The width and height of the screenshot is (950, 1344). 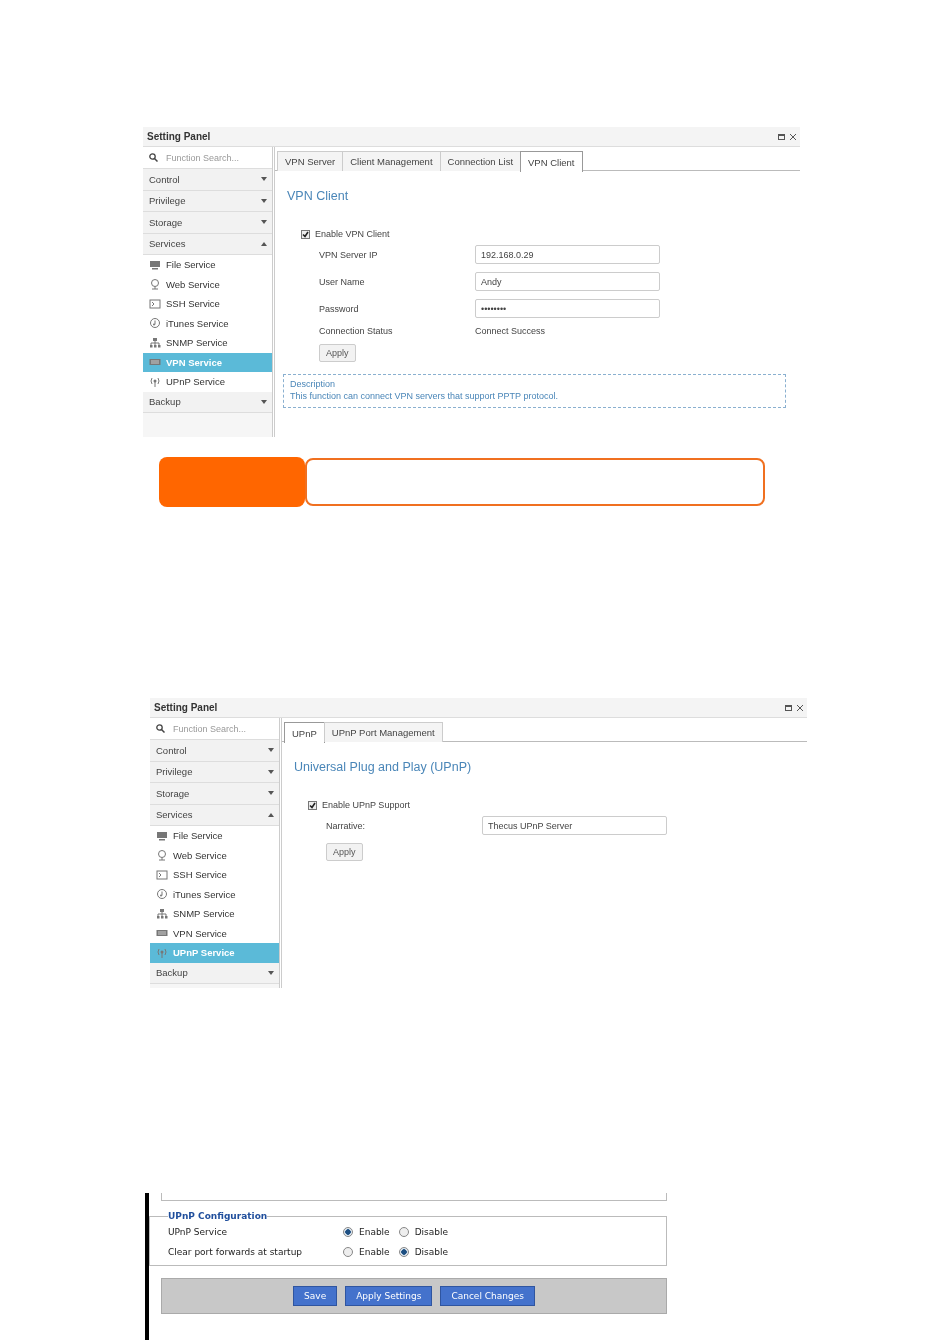 I want to click on tab: Client Management, so click(x=391, y=161).